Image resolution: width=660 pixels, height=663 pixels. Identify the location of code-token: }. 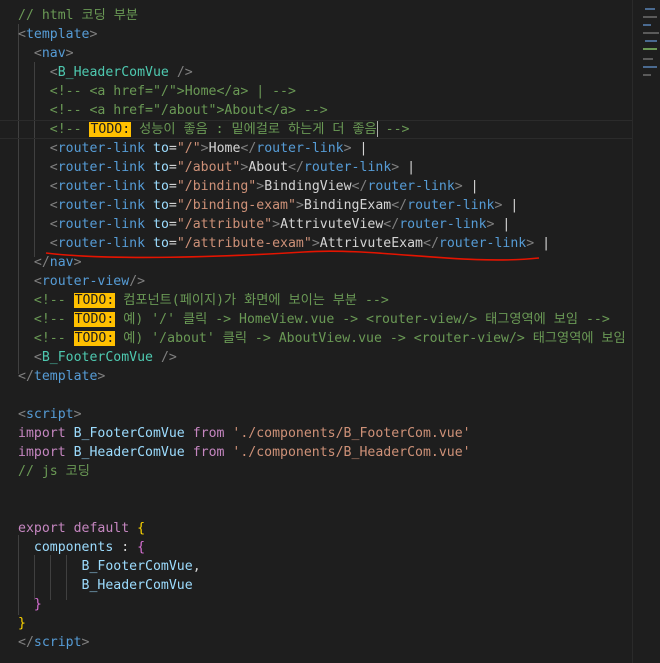
(37, 604).